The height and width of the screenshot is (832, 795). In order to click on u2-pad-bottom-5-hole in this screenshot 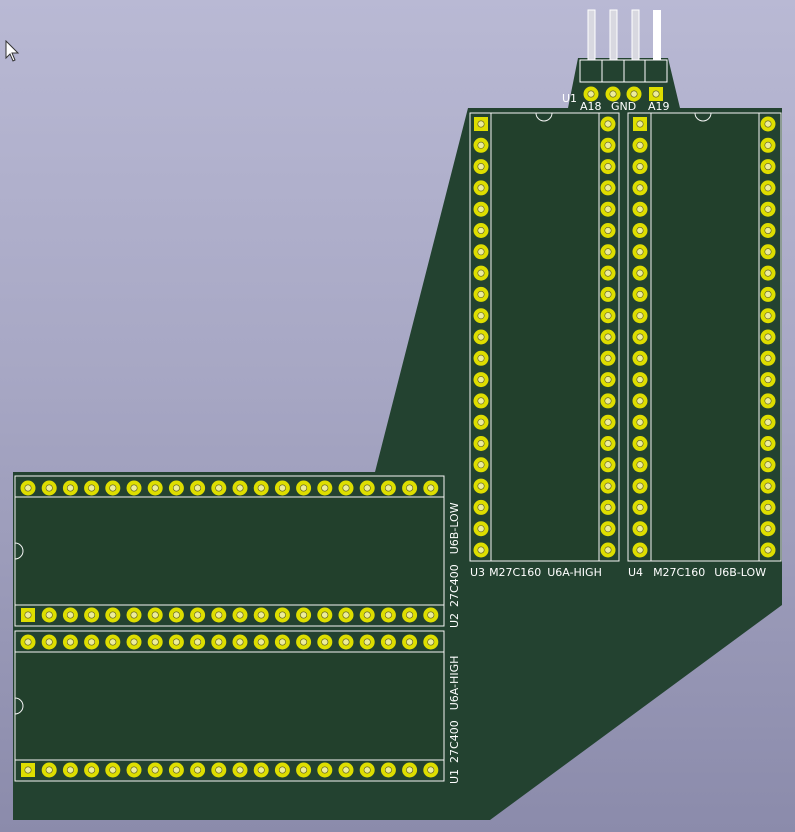, I will do `click(113, 615)`.